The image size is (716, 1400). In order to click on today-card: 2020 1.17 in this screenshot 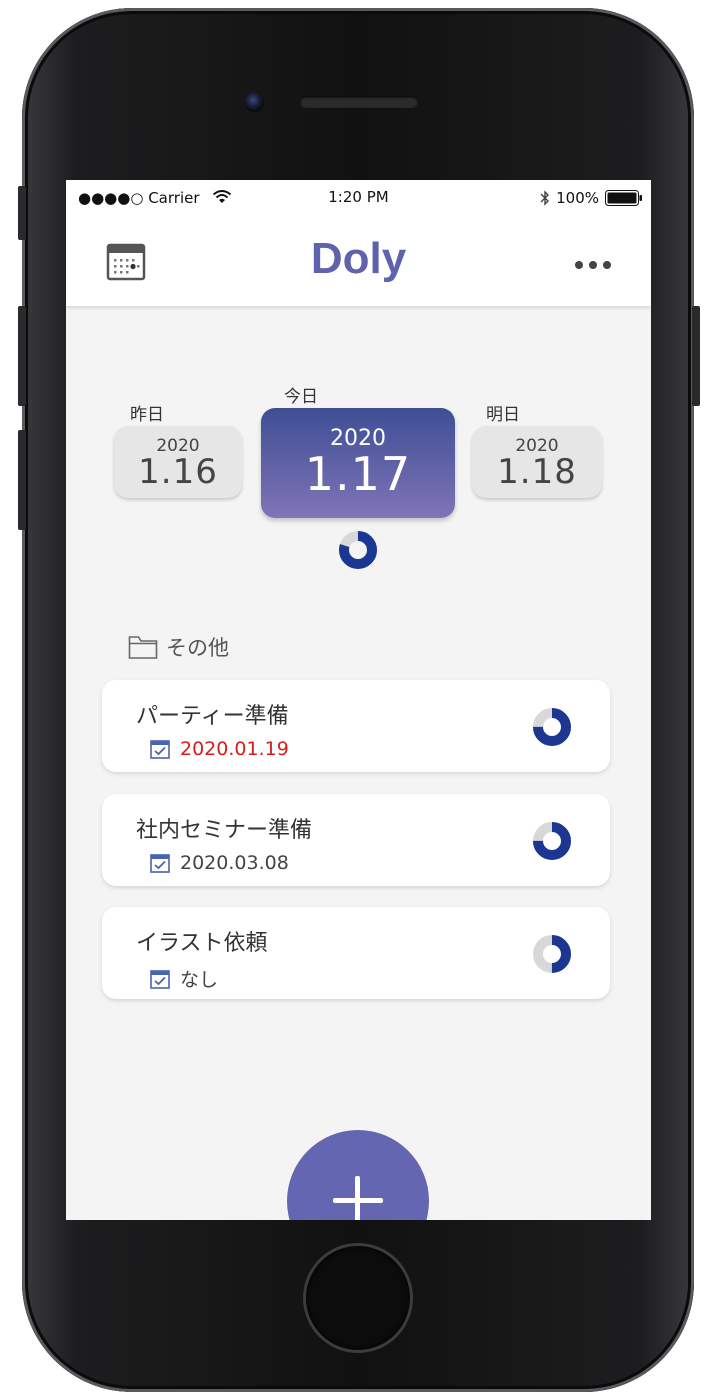, I will do `click(358, 463)`.